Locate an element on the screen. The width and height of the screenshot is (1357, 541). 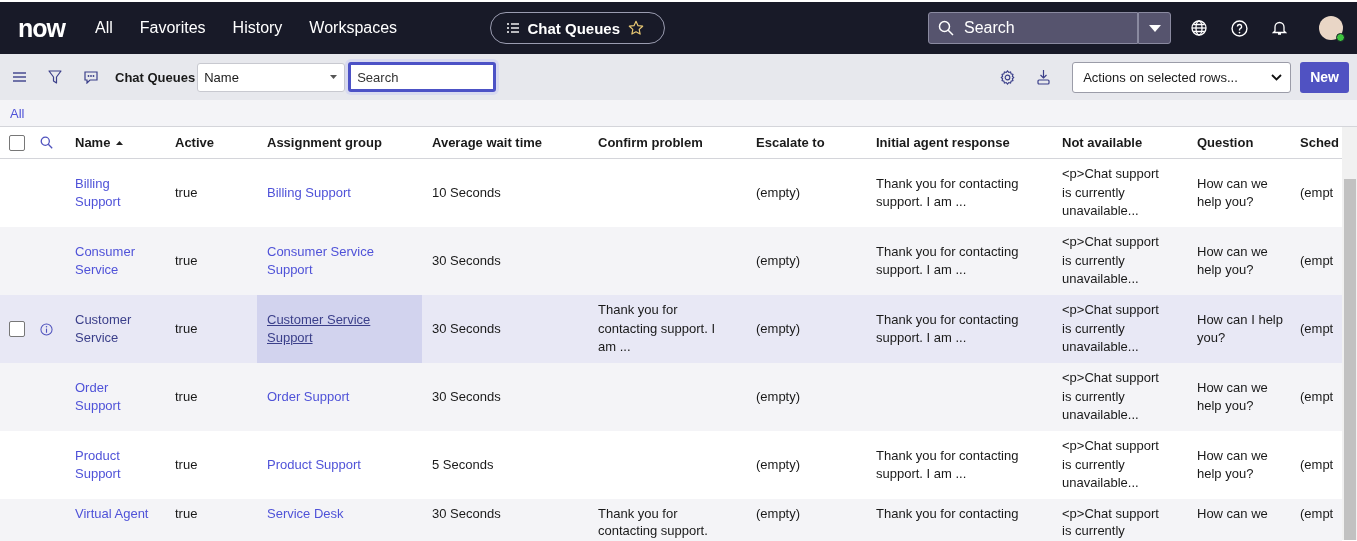
column-header: Active is located at coordinates (195, 142).